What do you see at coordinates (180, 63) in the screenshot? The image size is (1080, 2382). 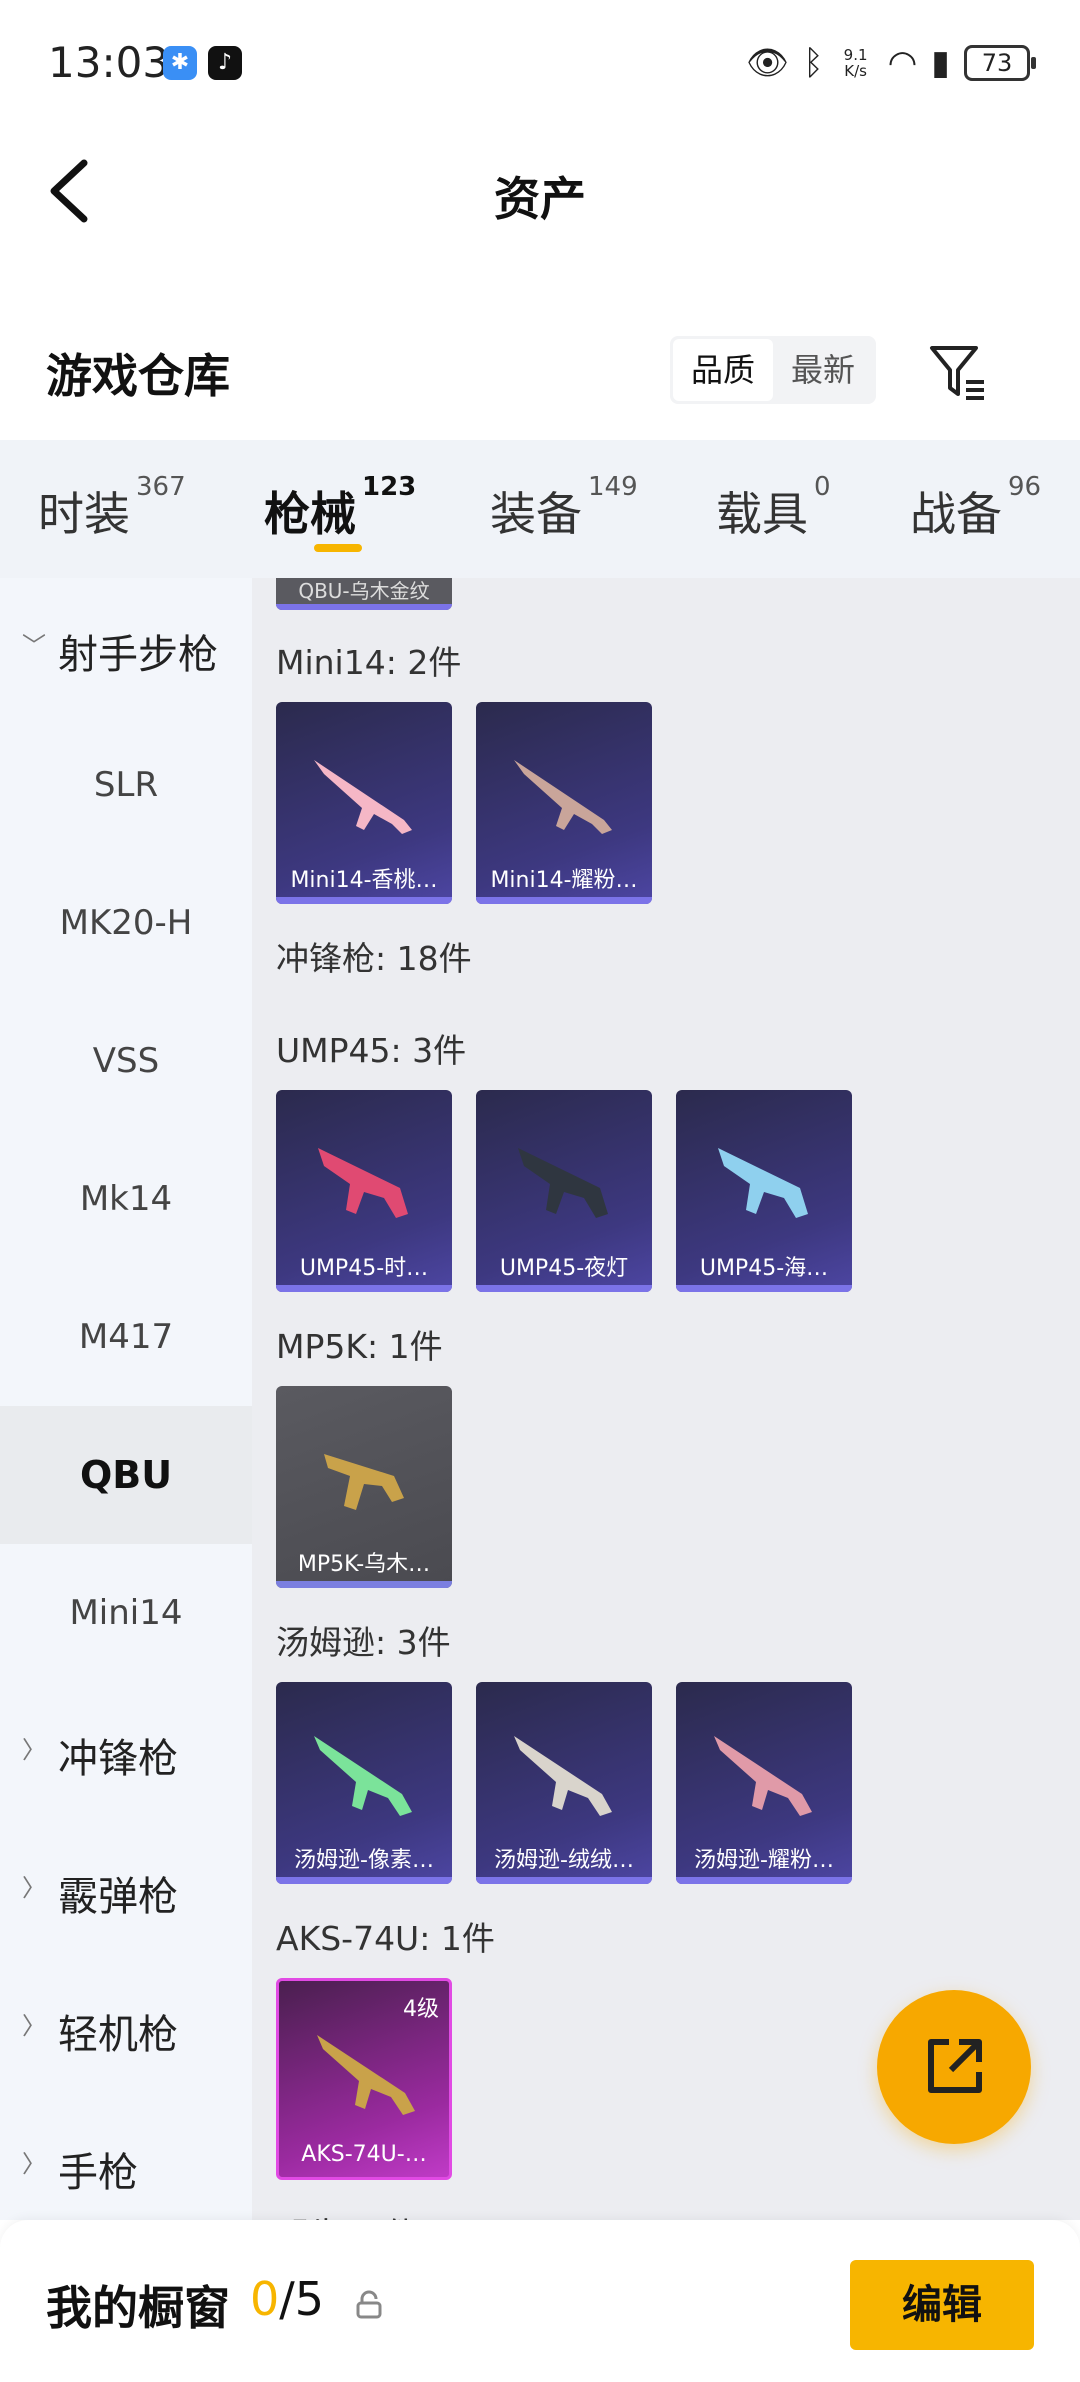 I see `bluetooth-app-icon: ✱` at bounding box center [180, 63].